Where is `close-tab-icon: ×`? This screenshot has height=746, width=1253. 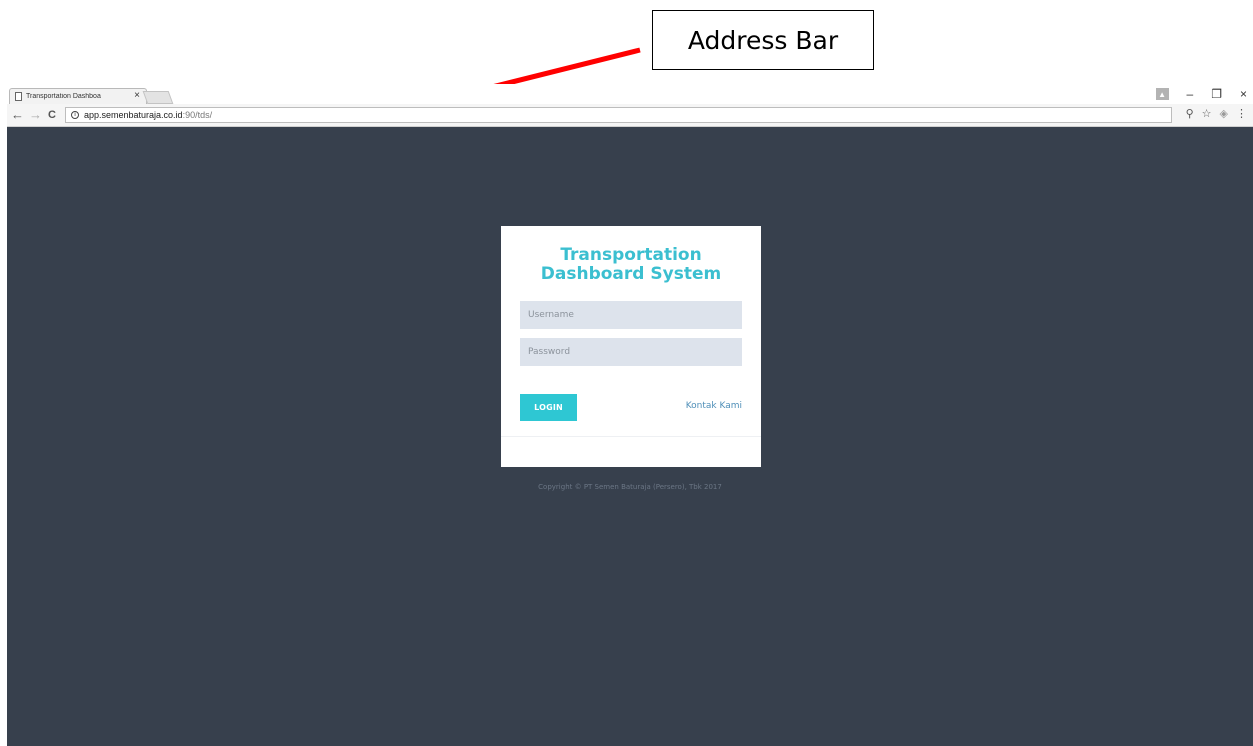
close-tab-icon: × is located at coordinates (137, 95).